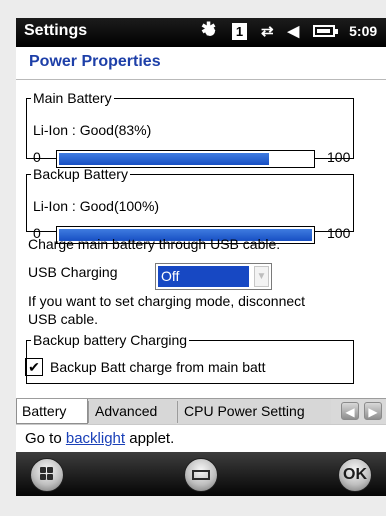 This screenshot has width=386, height=516. What do you see at coordinates (293, 31) in the screenshot?
I see `speaker-icon: ◀` at bounding box center [293, 31].